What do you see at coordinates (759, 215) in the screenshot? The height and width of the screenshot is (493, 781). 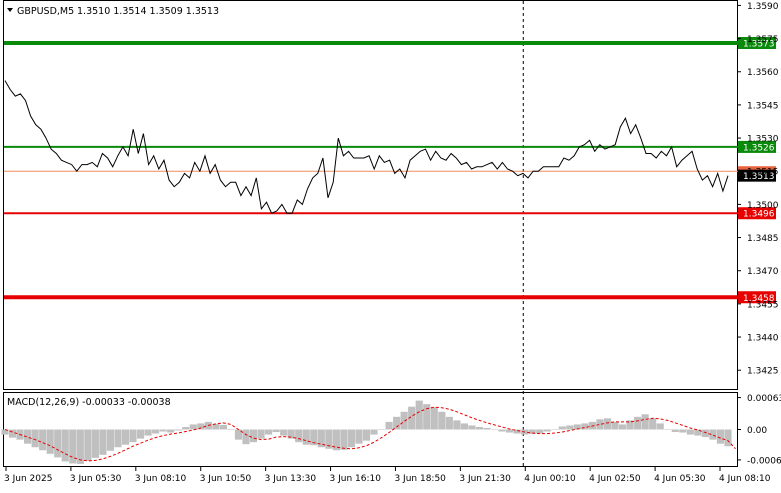 I see `level-price-label: 1.3496` at bounding box center [759, 215].